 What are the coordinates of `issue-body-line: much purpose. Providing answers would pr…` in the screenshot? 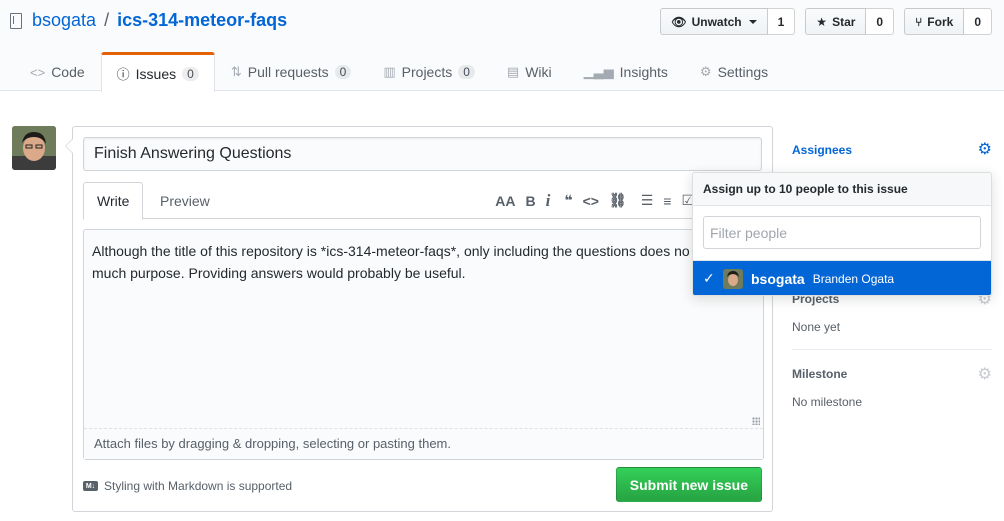 It's located at (279, 273).